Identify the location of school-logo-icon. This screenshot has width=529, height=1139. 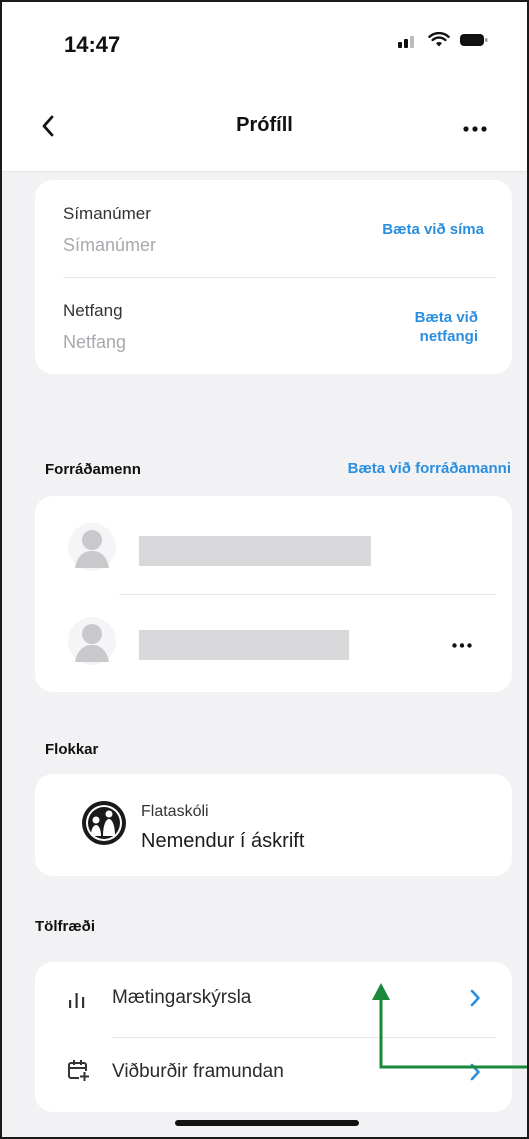
(104, 825).